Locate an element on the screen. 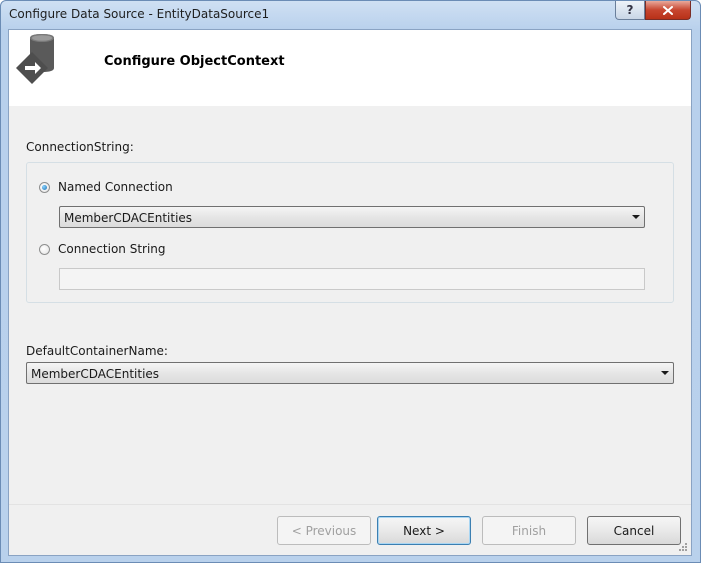 The image size is (701, 563). finish-button: Finish is located at coordinates (529, 530).